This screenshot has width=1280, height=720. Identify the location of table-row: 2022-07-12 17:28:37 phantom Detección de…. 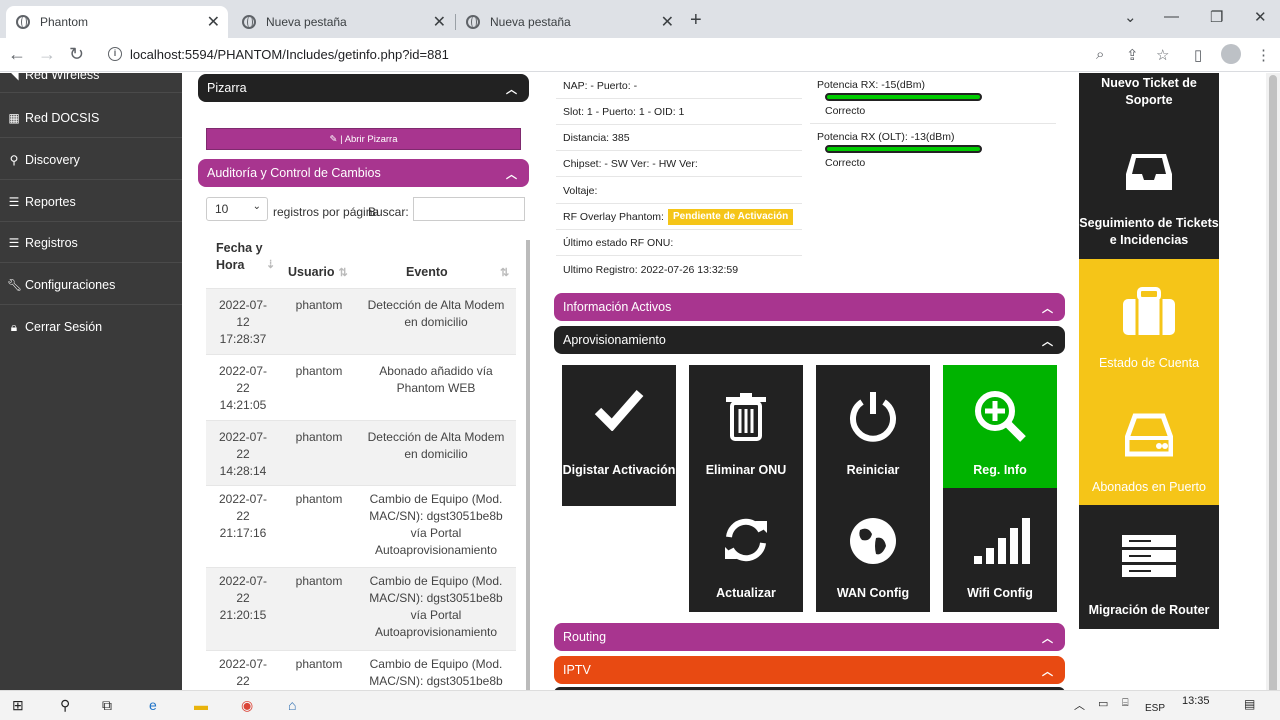
(361, 321).